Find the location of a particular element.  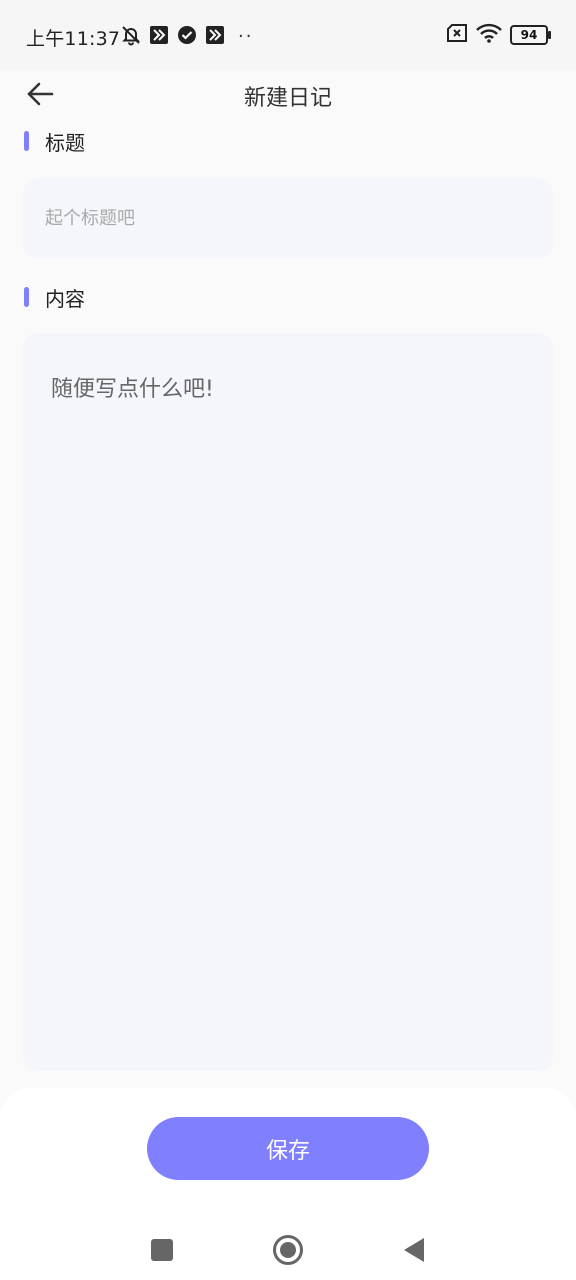

status-system-icons: 94 is located at coordinates (498, 35).